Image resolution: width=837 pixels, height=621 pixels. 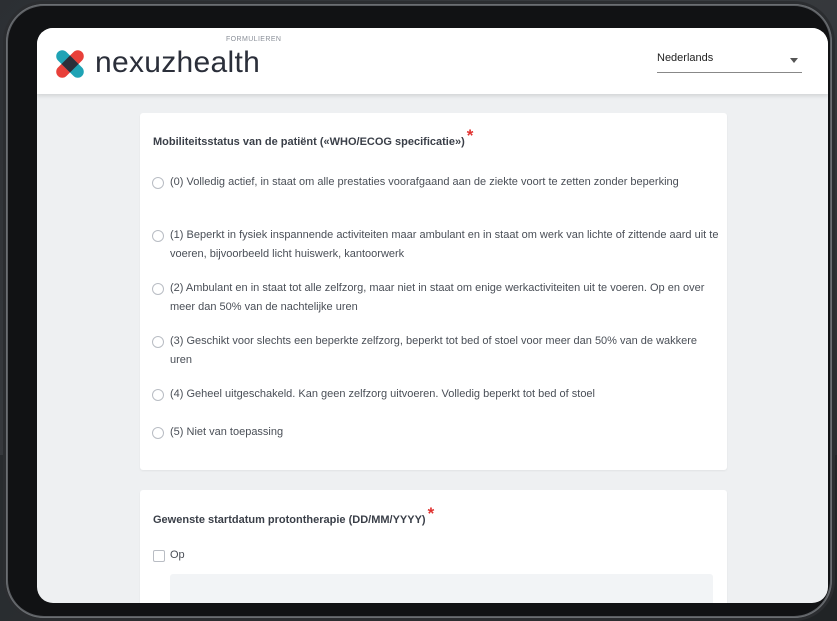 I want to click on nexuzhealth-logo-icon, so click(x=70, y=64).